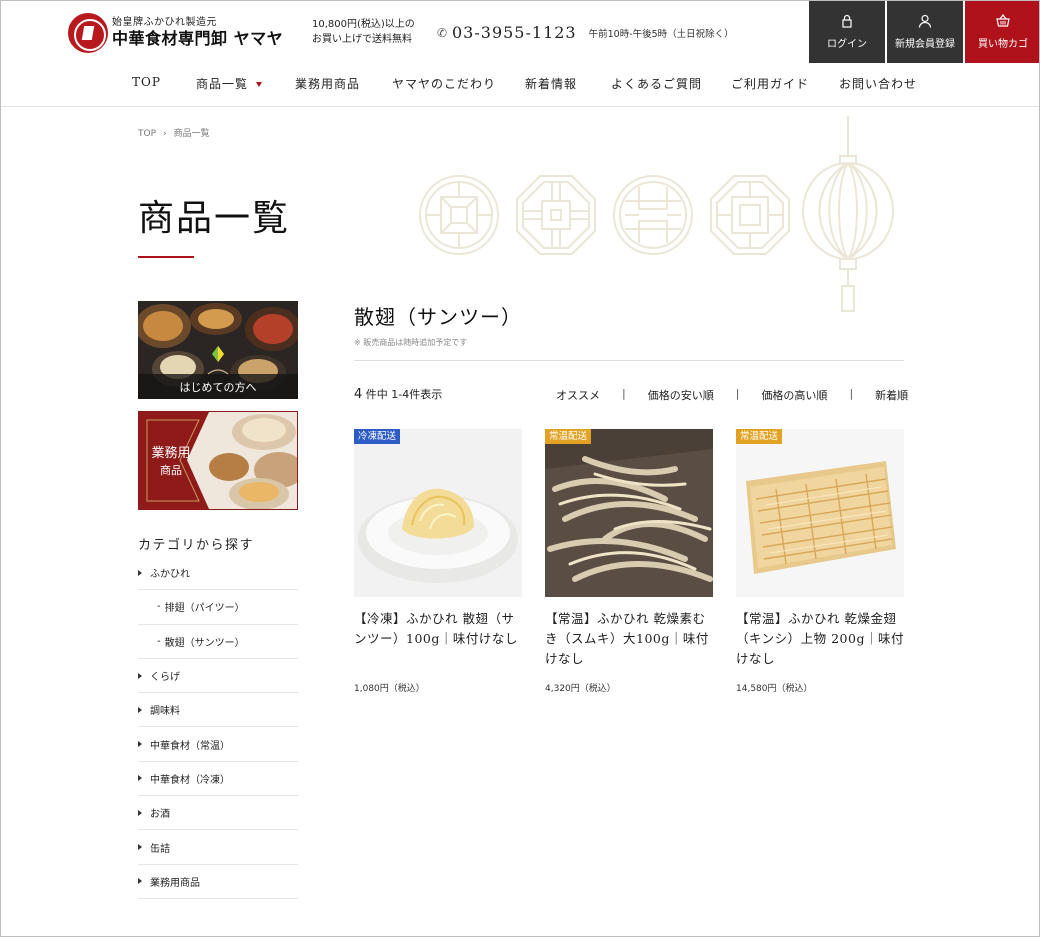 The image size is (1040, 937). I want to click on beginners-banner: はじめての方へ, so click(218, 350).